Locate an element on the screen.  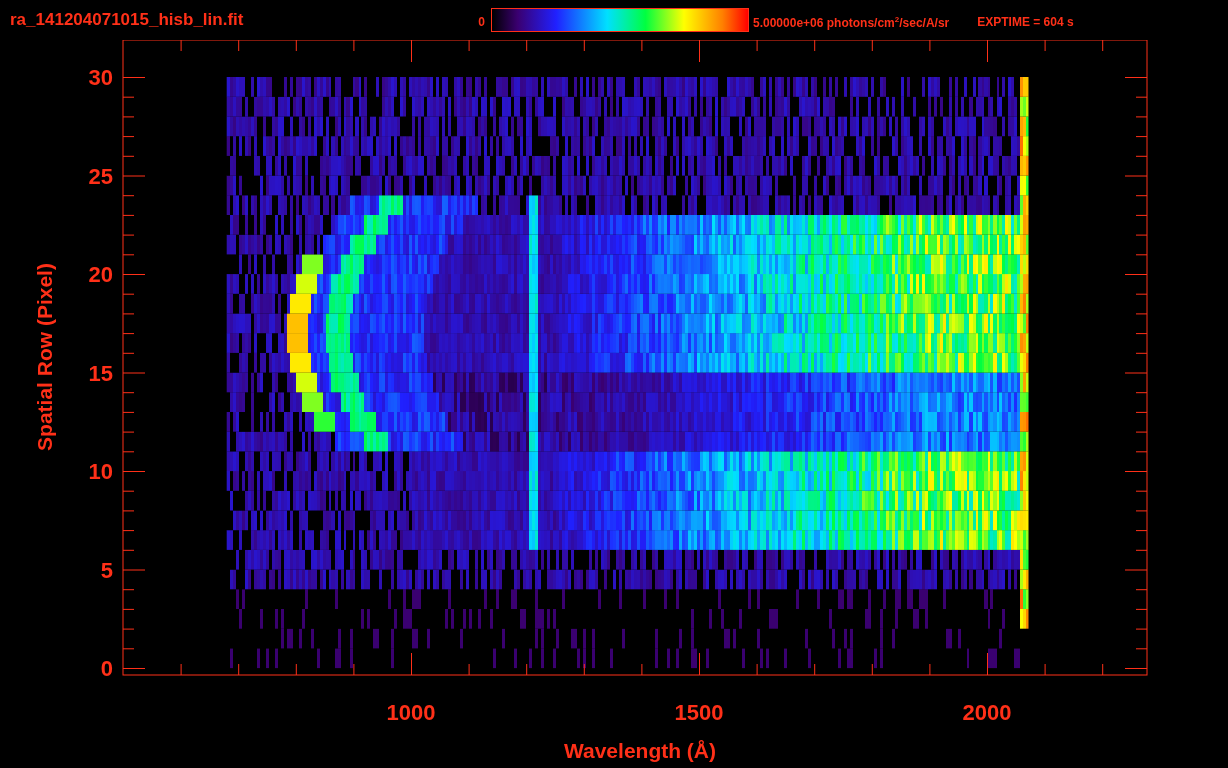
exposure-time: EXPTIME = 604 s is located at coordinates (1025, 22).